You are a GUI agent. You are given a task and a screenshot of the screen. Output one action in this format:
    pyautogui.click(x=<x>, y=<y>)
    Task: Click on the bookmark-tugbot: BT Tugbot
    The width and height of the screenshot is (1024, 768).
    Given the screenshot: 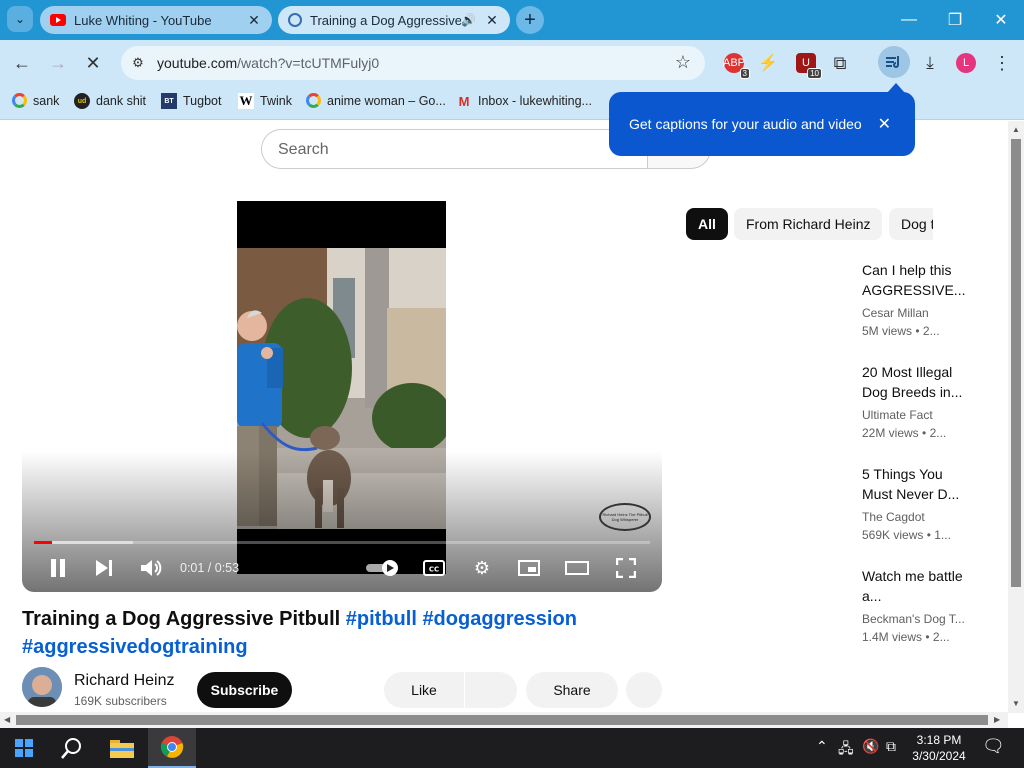 What is the action you would take?
    pyautogui.click(x=191, y=101)
    